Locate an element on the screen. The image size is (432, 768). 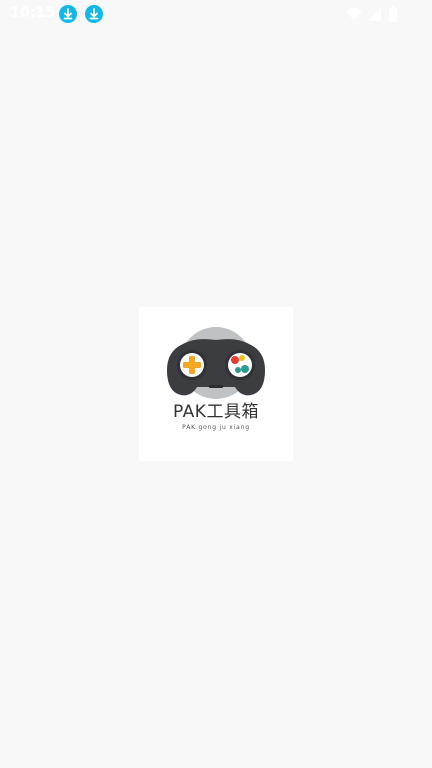
status-bar: 10:15 is located at coordinates (216, 14).